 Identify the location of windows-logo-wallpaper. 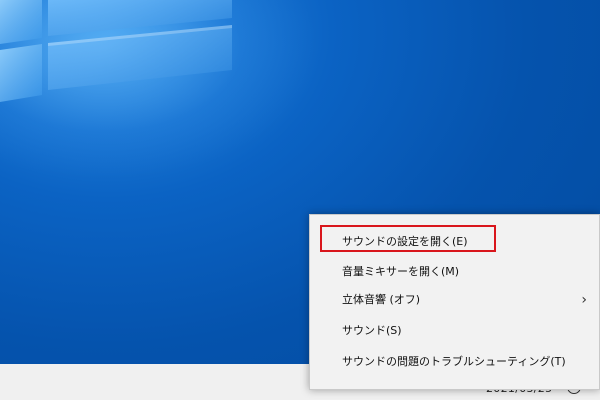
(116, 51).